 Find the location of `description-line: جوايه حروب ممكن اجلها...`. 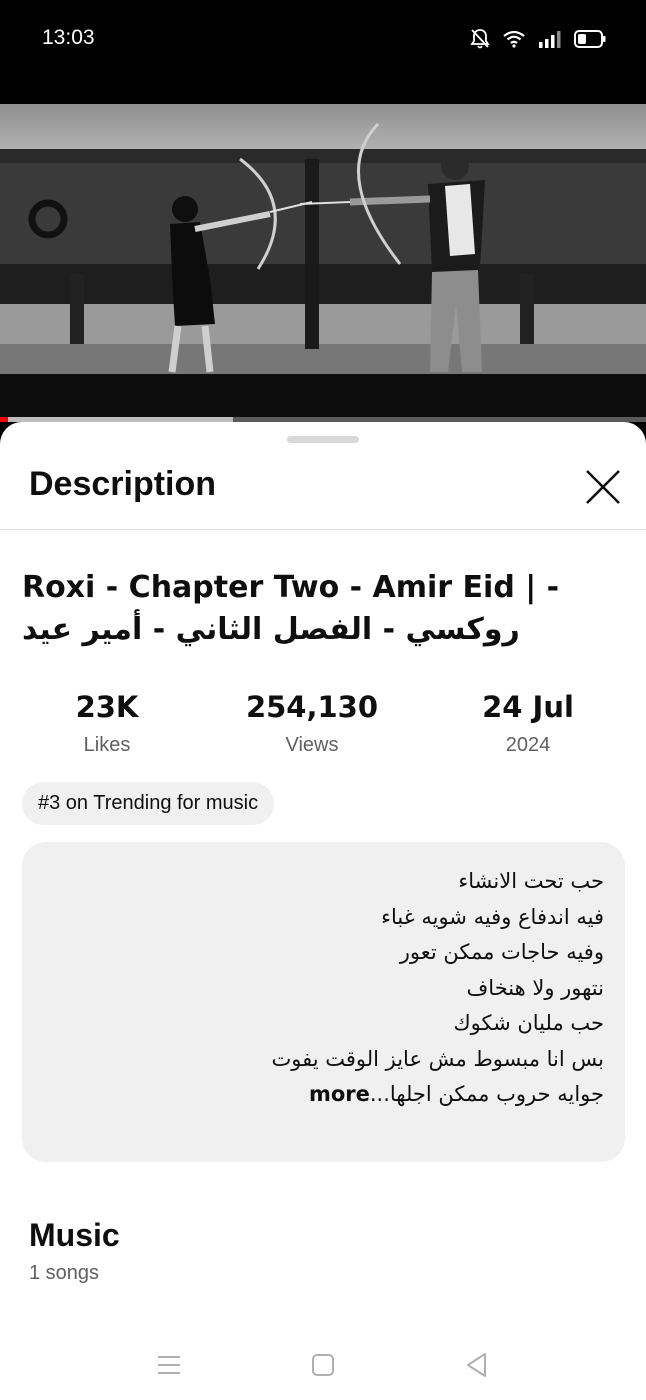

description-line: جوايه حروب ممكن اجلها... is located at coordinates (486, 1094).